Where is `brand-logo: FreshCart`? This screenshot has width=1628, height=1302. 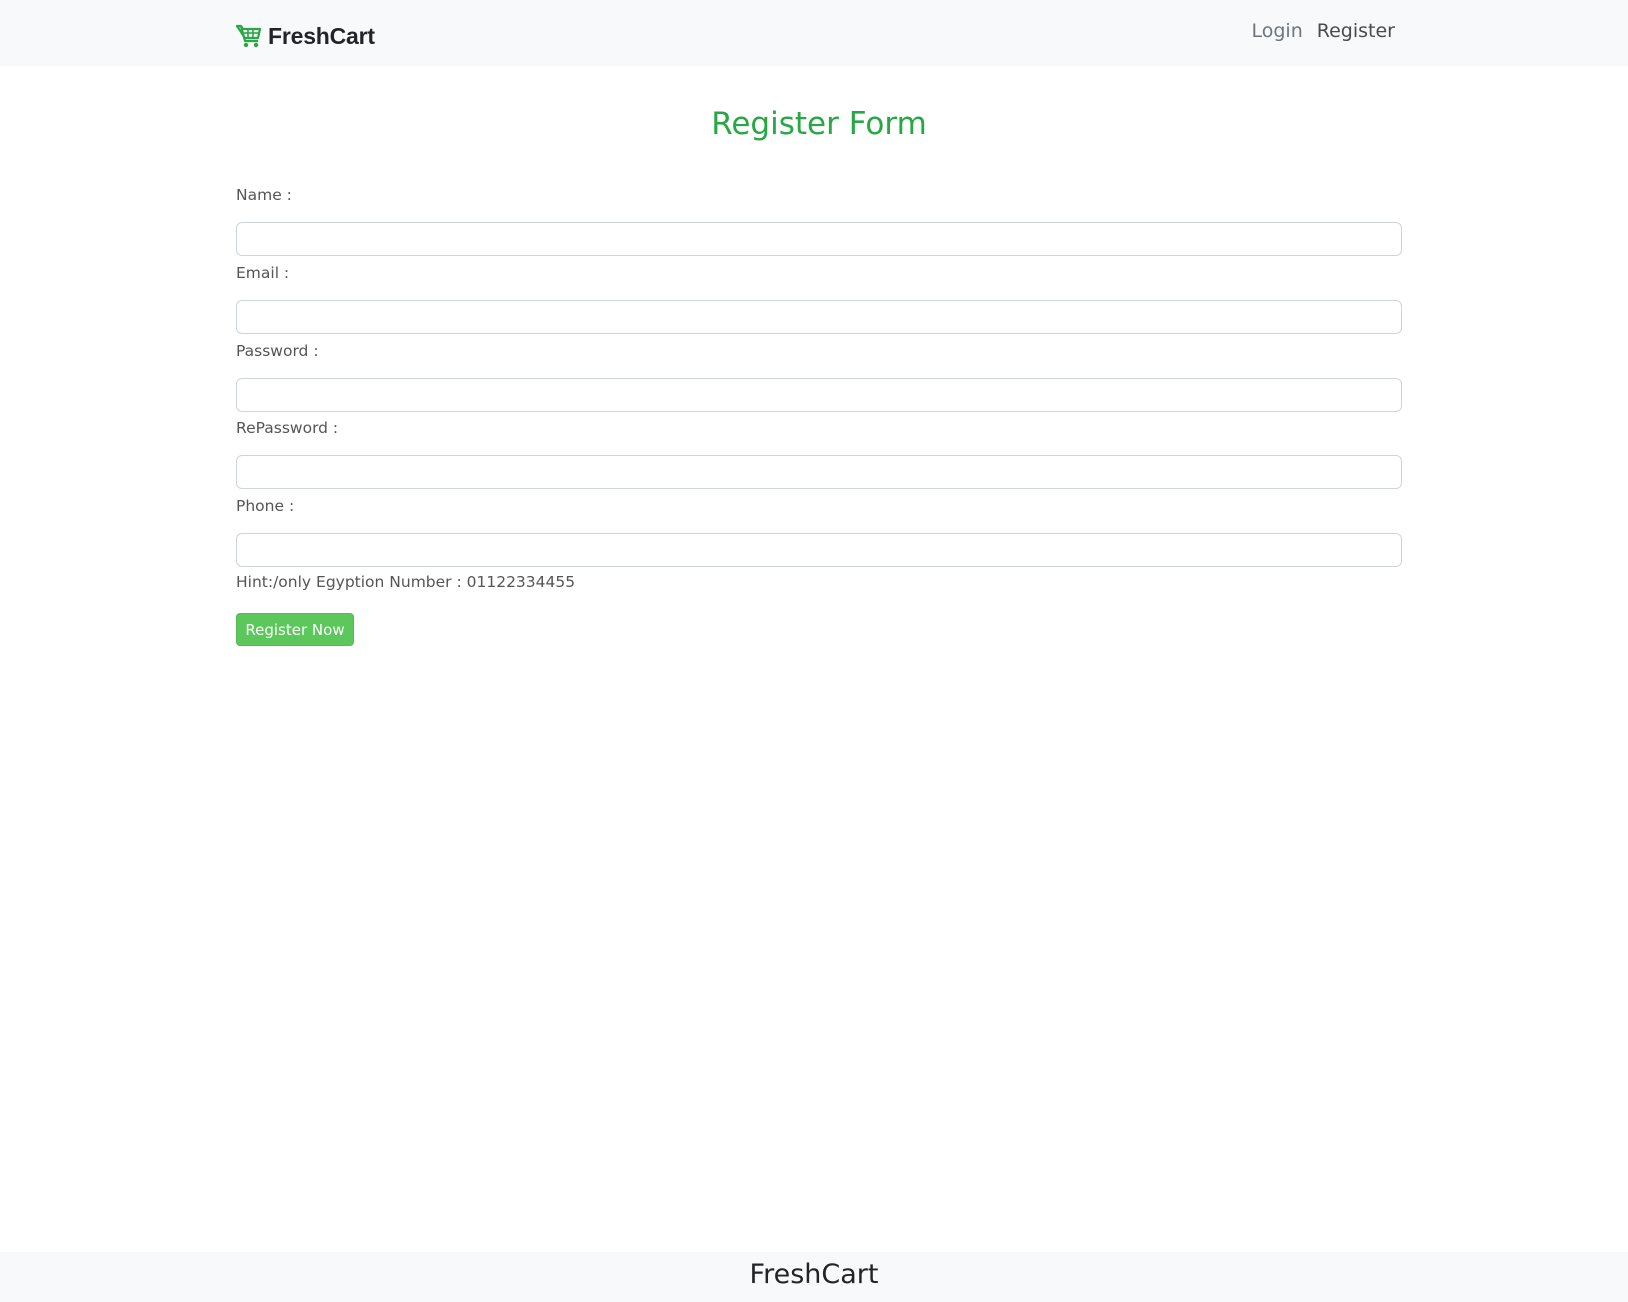 brand-logo: FreshCart is located at coordinates (305, 36).